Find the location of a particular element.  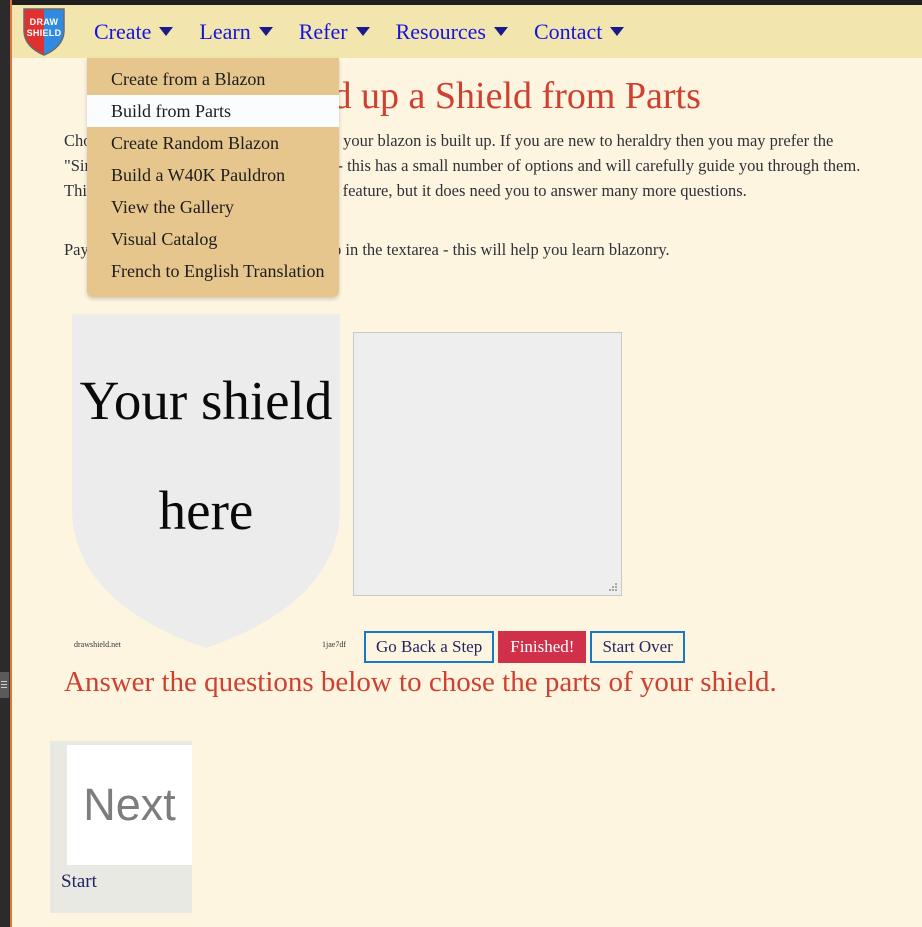

shield-hash: 1jae7df is located at coordinates (334, 644).